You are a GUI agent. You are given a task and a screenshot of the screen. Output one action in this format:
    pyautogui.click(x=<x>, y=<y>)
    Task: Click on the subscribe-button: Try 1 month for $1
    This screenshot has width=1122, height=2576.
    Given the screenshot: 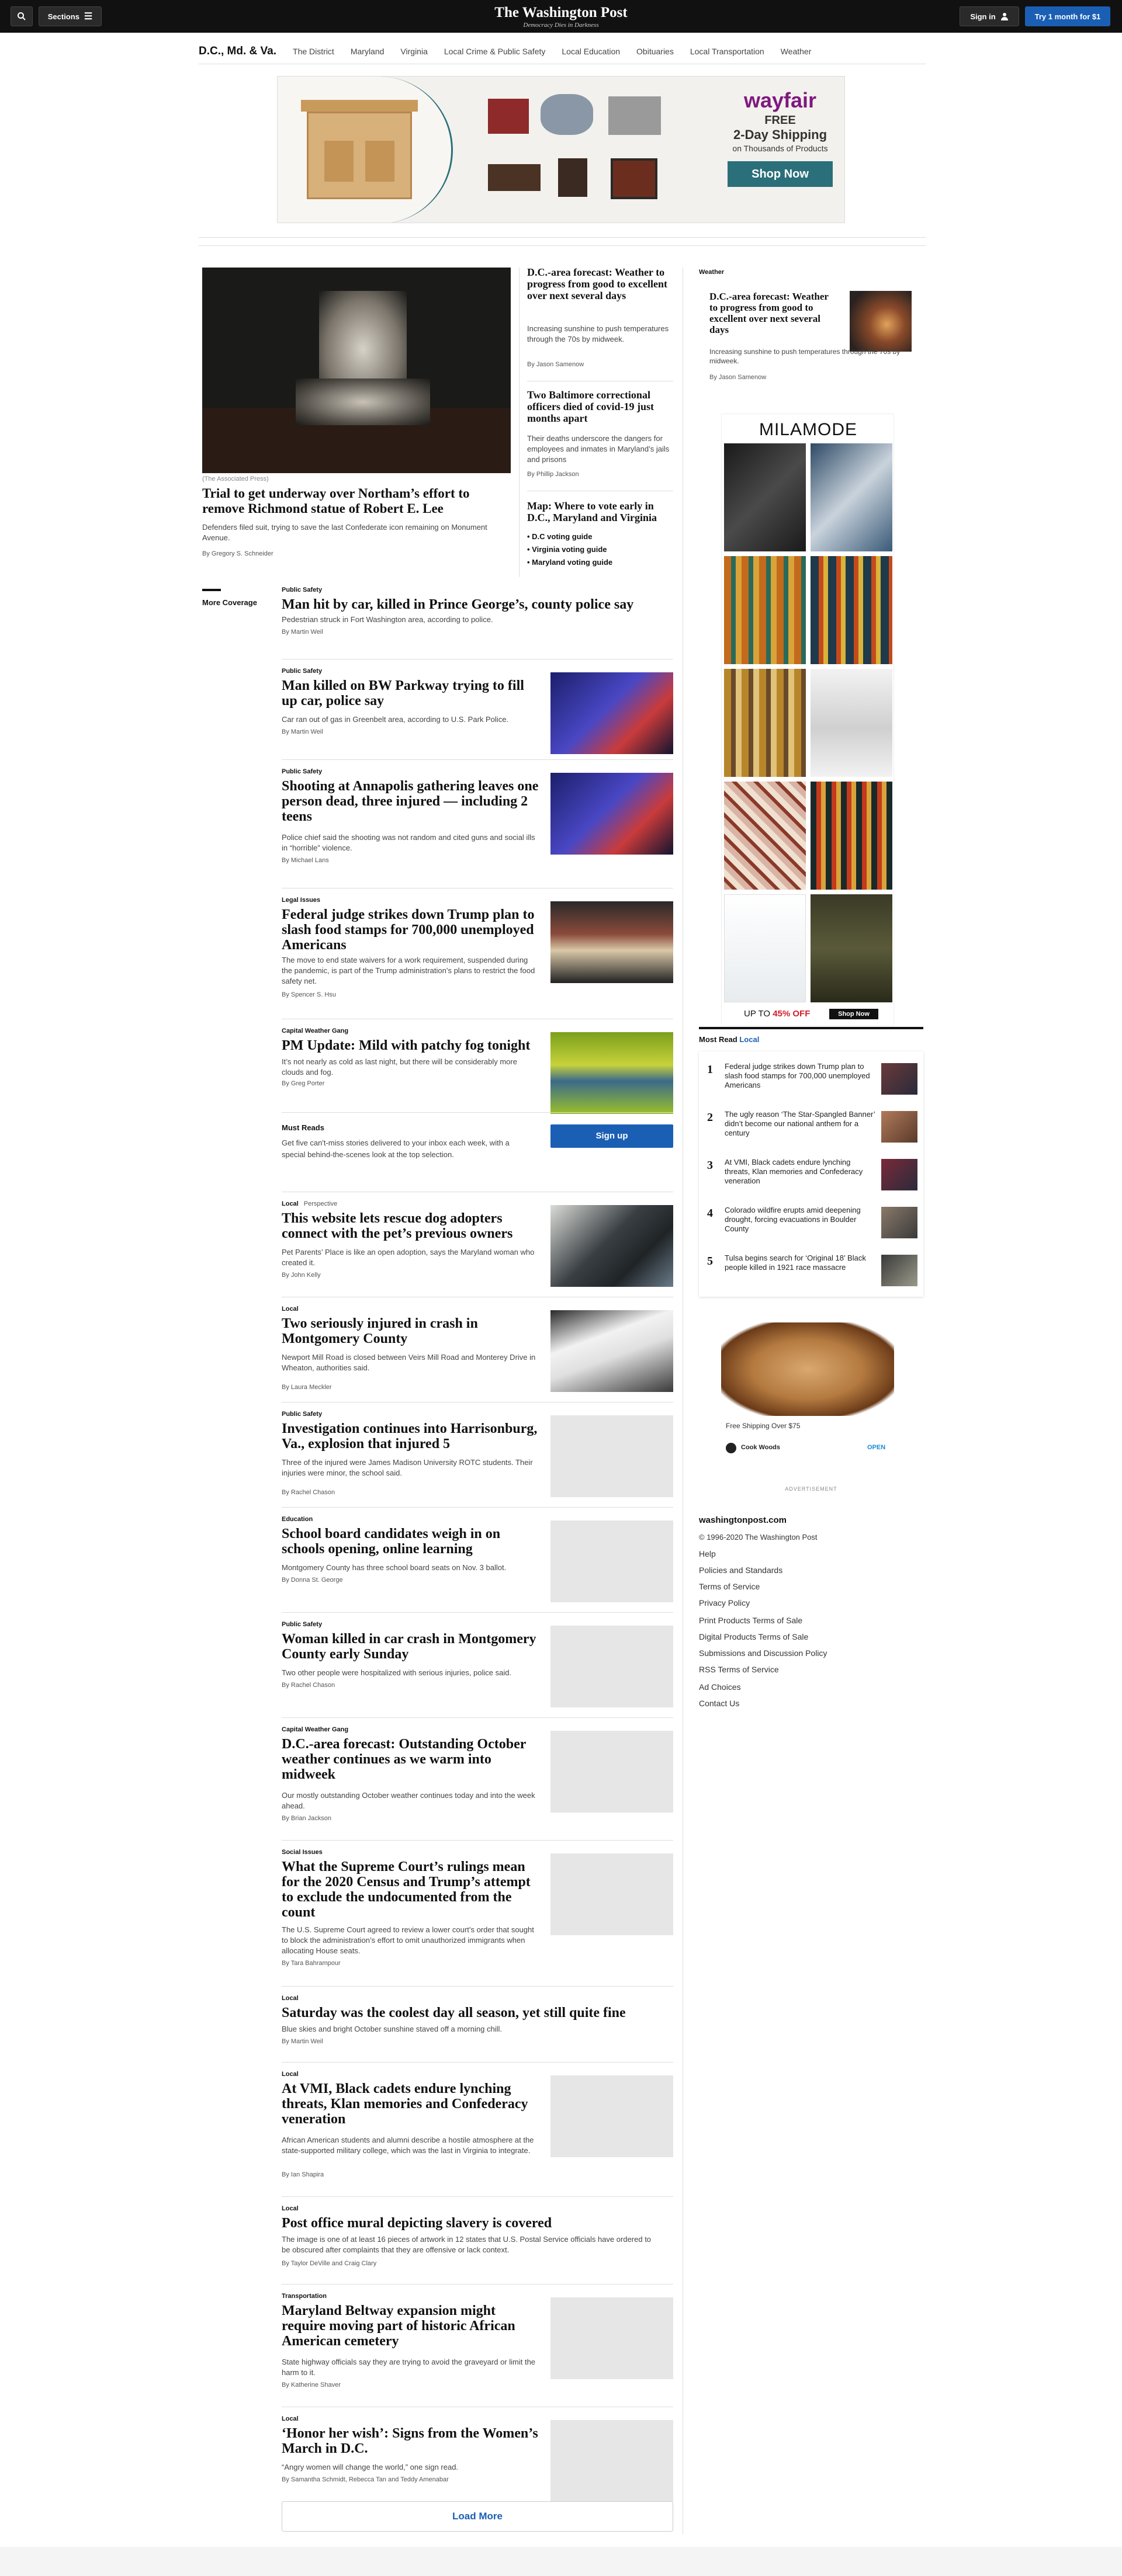 What is the action you would take?
    pyautogui.click(x=1067, y=16)
    